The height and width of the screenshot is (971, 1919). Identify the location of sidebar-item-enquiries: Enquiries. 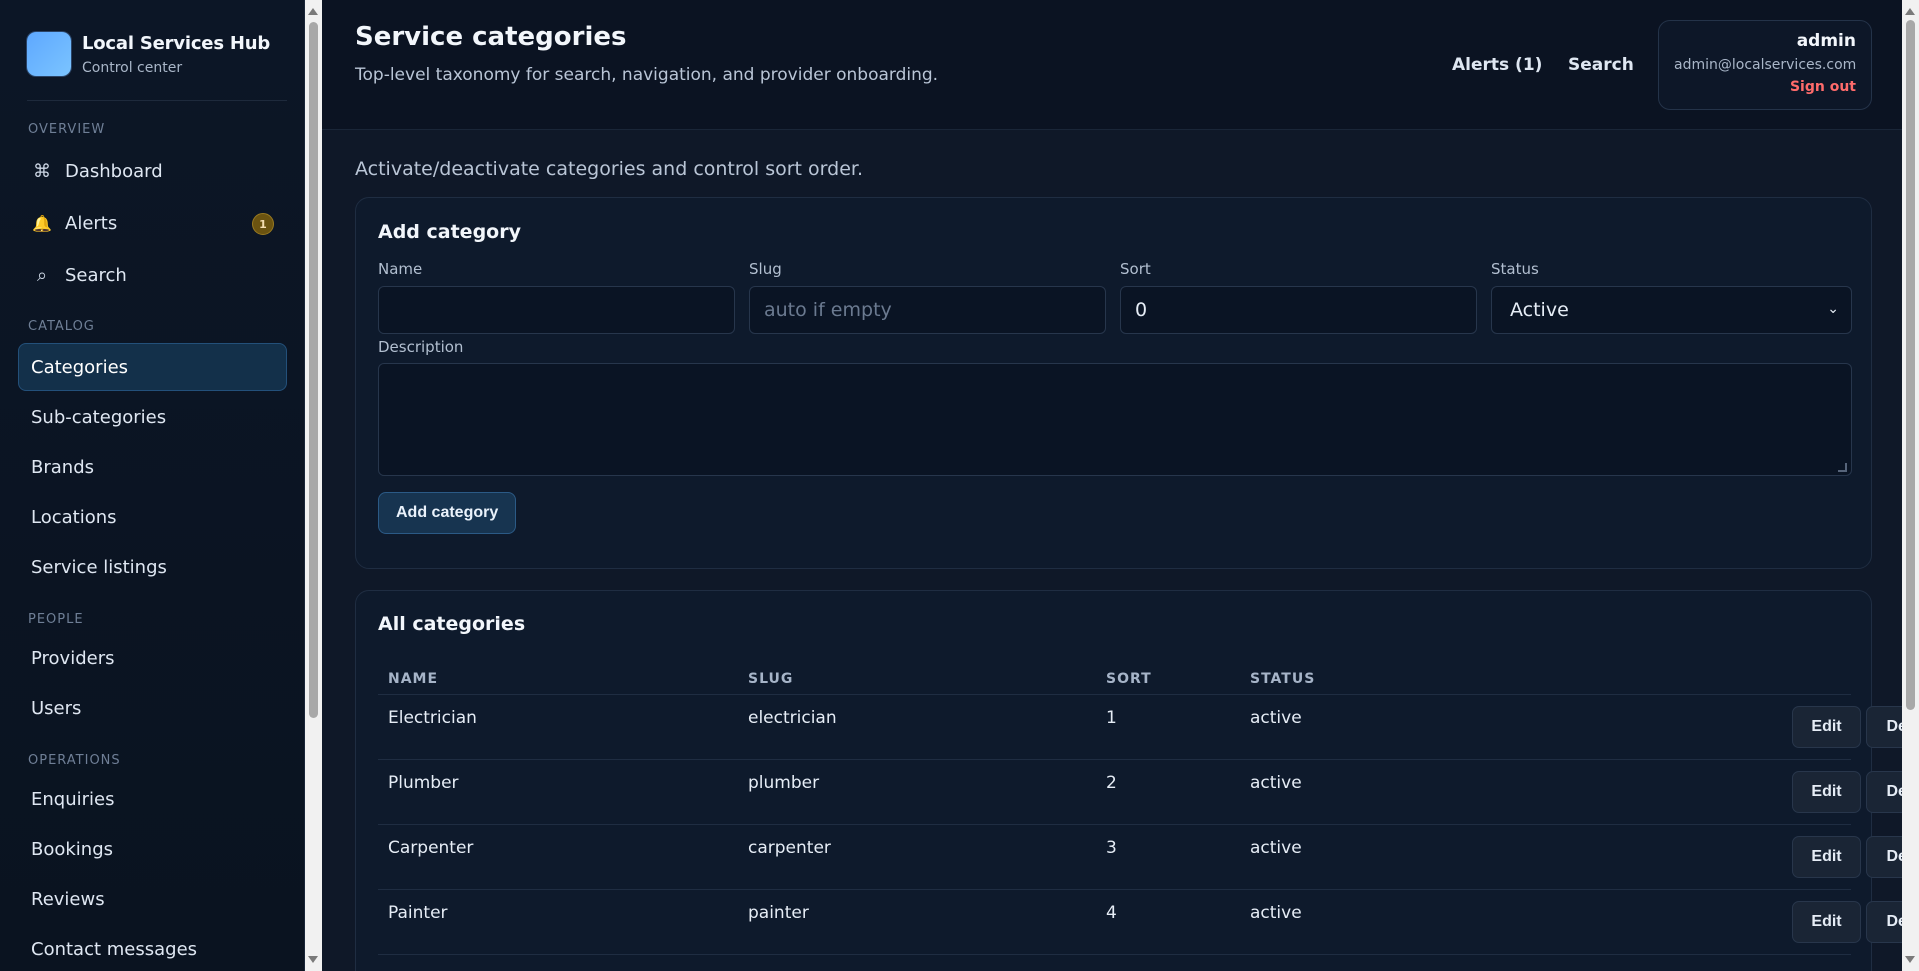
(152, 799).